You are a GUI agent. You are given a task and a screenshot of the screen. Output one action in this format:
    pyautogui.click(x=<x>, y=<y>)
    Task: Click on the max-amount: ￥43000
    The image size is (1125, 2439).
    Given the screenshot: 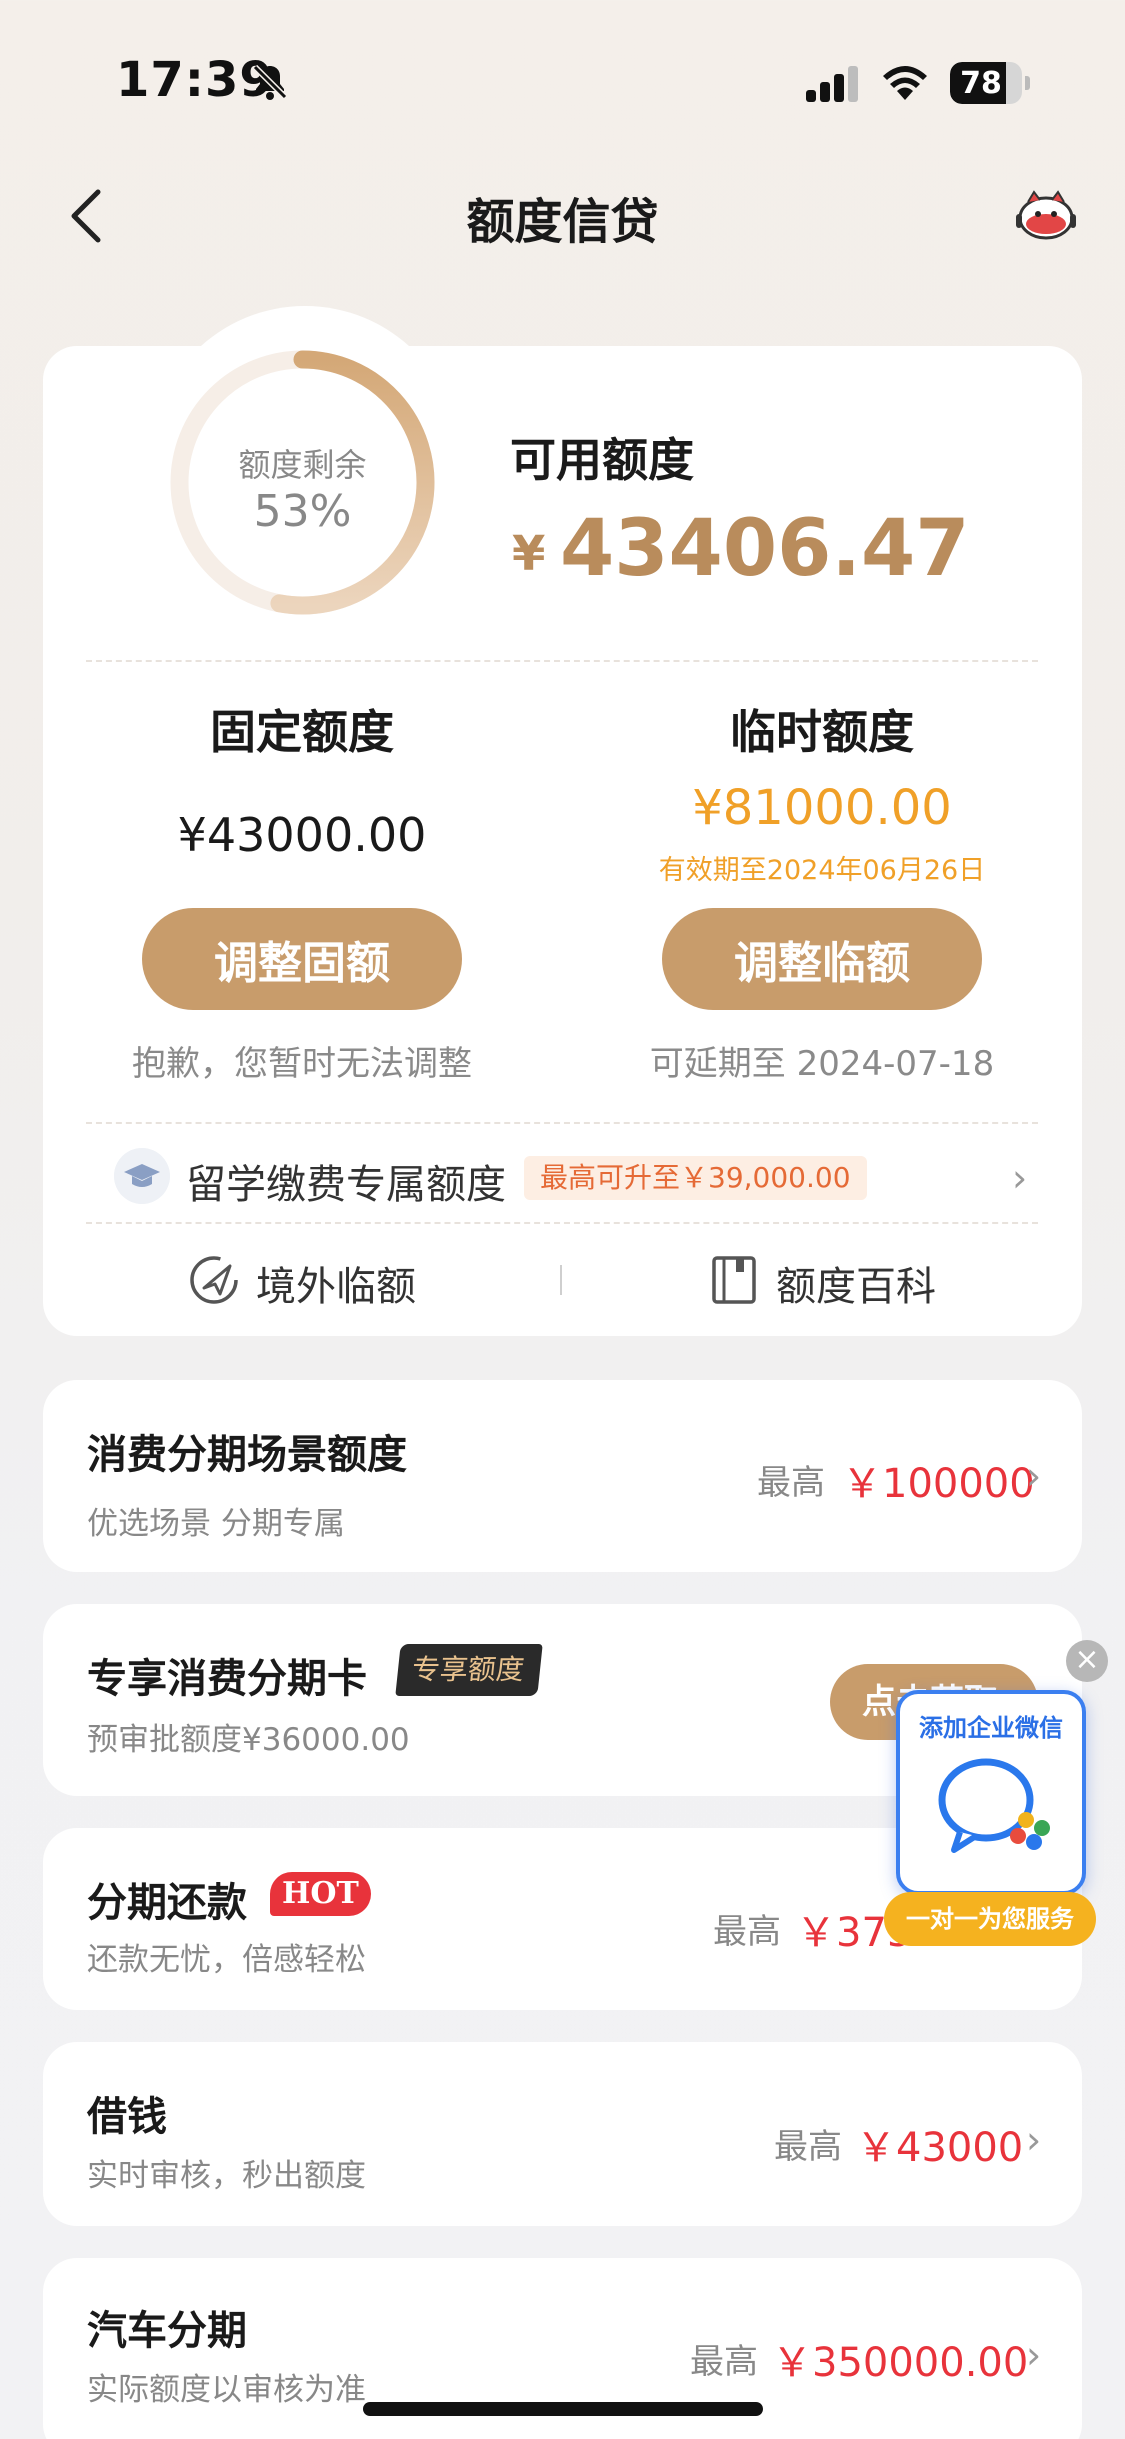 What is the action you would take?
    pyautogui.click(x=940, y=2148)
    